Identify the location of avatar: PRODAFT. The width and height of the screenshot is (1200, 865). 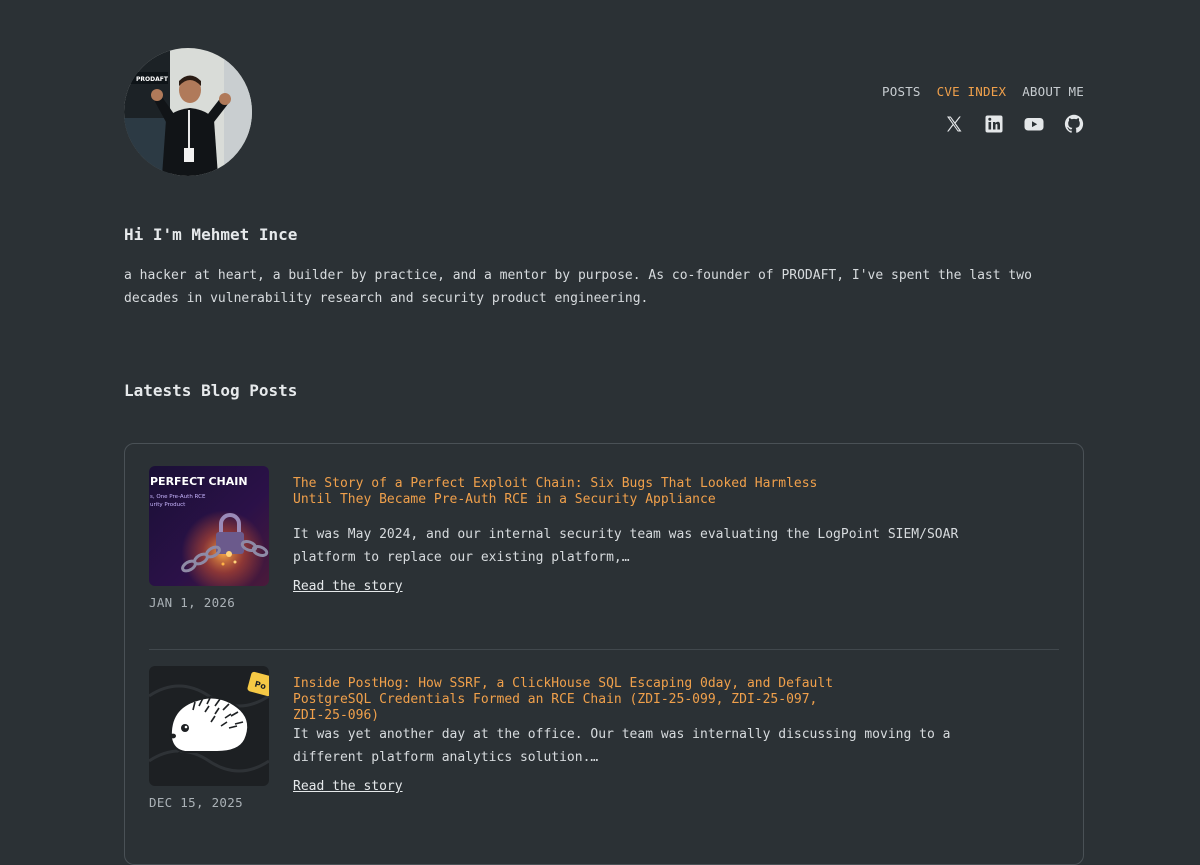
(188, 112).